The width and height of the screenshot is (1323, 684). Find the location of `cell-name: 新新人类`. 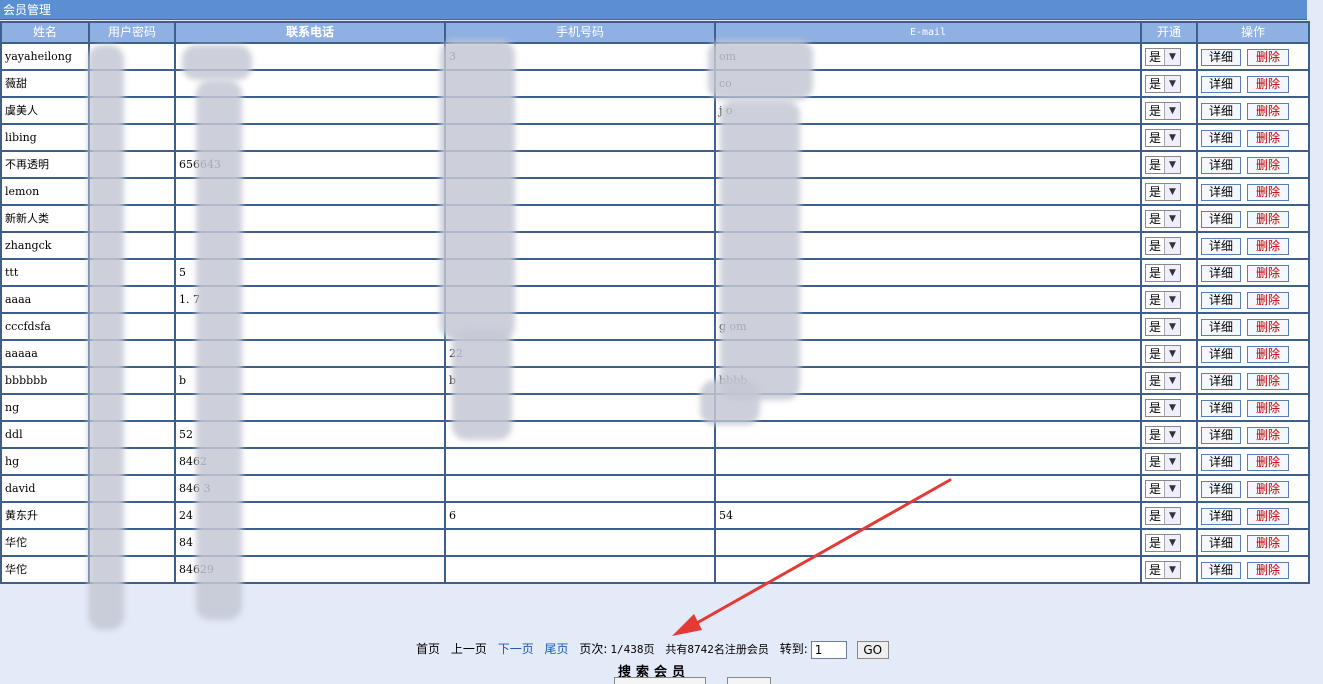

cell-name: 新新人类 is located at coordinates (45, 218).